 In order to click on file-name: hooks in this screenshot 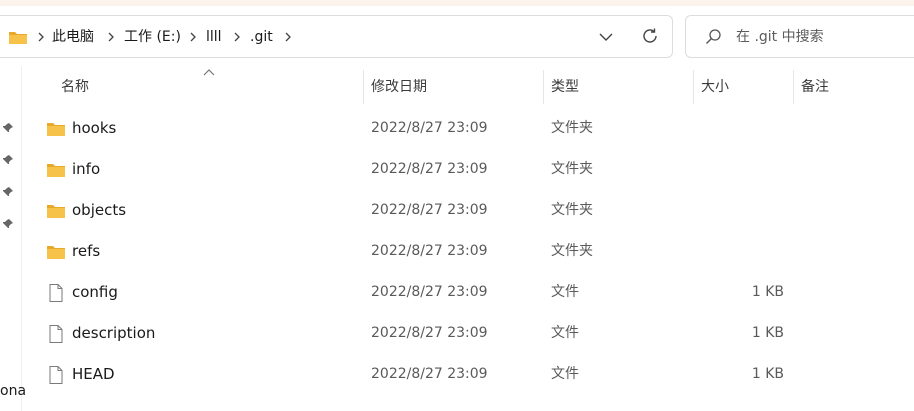, I will do `click(94, 128)`.